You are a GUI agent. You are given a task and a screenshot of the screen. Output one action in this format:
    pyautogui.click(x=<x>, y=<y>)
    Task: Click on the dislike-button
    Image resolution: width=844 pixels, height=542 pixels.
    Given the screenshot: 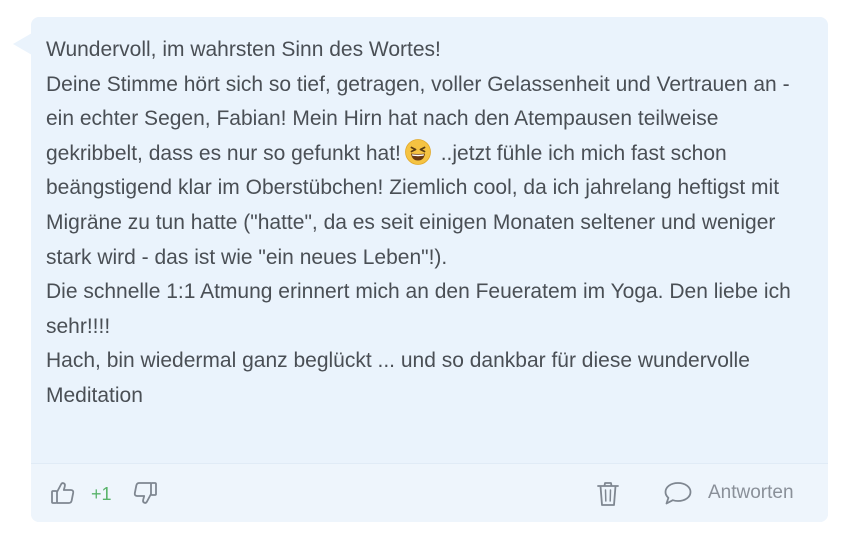 What is the action you would take?
    pyautogui.click(x=145, y=493)
    